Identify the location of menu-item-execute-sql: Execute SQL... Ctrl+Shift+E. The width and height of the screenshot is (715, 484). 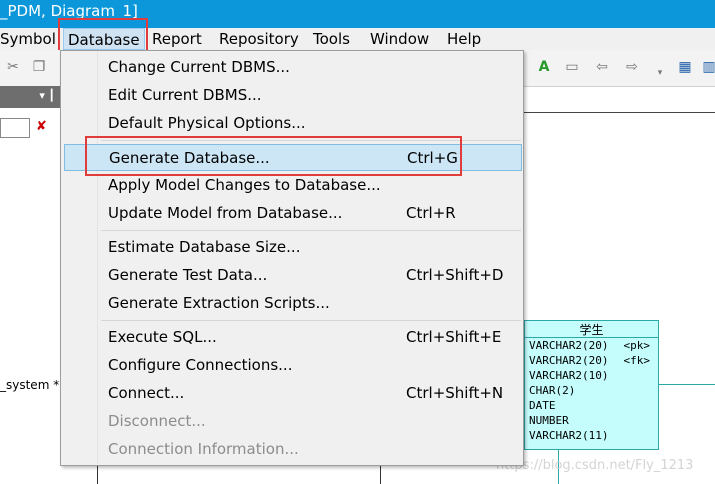
(293, 337).